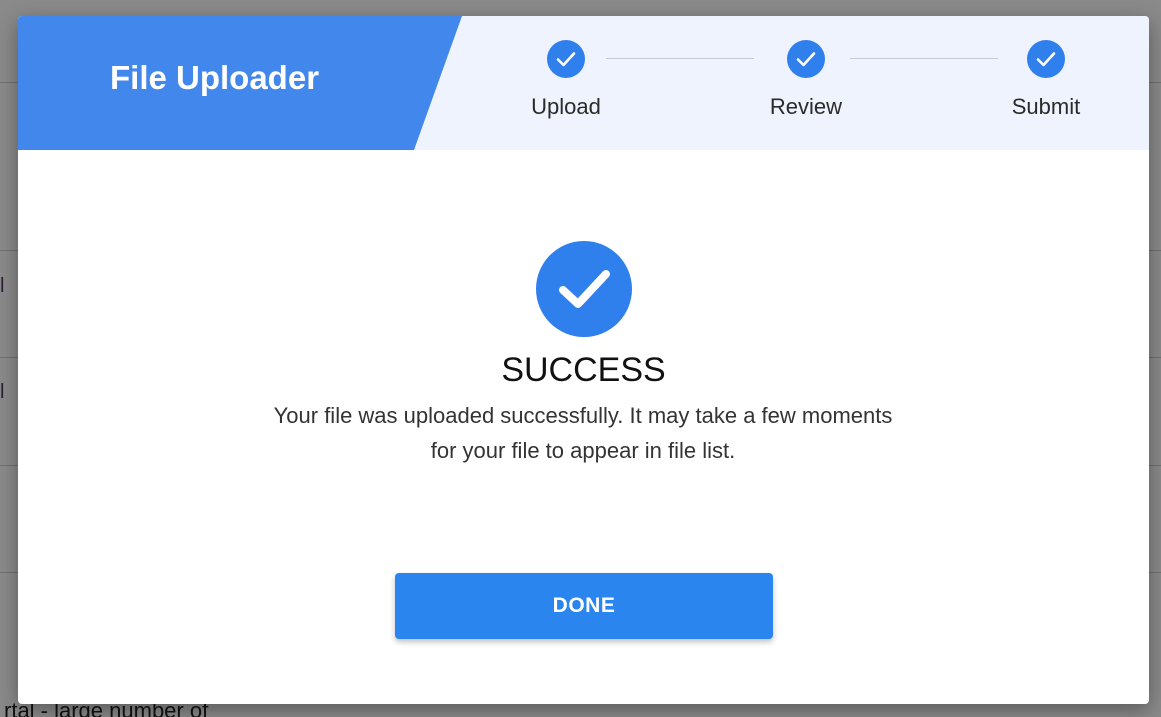 This screenshot has width=1161, height=717. I want to click on success-heading: SUCCESS, so click(583, 370).